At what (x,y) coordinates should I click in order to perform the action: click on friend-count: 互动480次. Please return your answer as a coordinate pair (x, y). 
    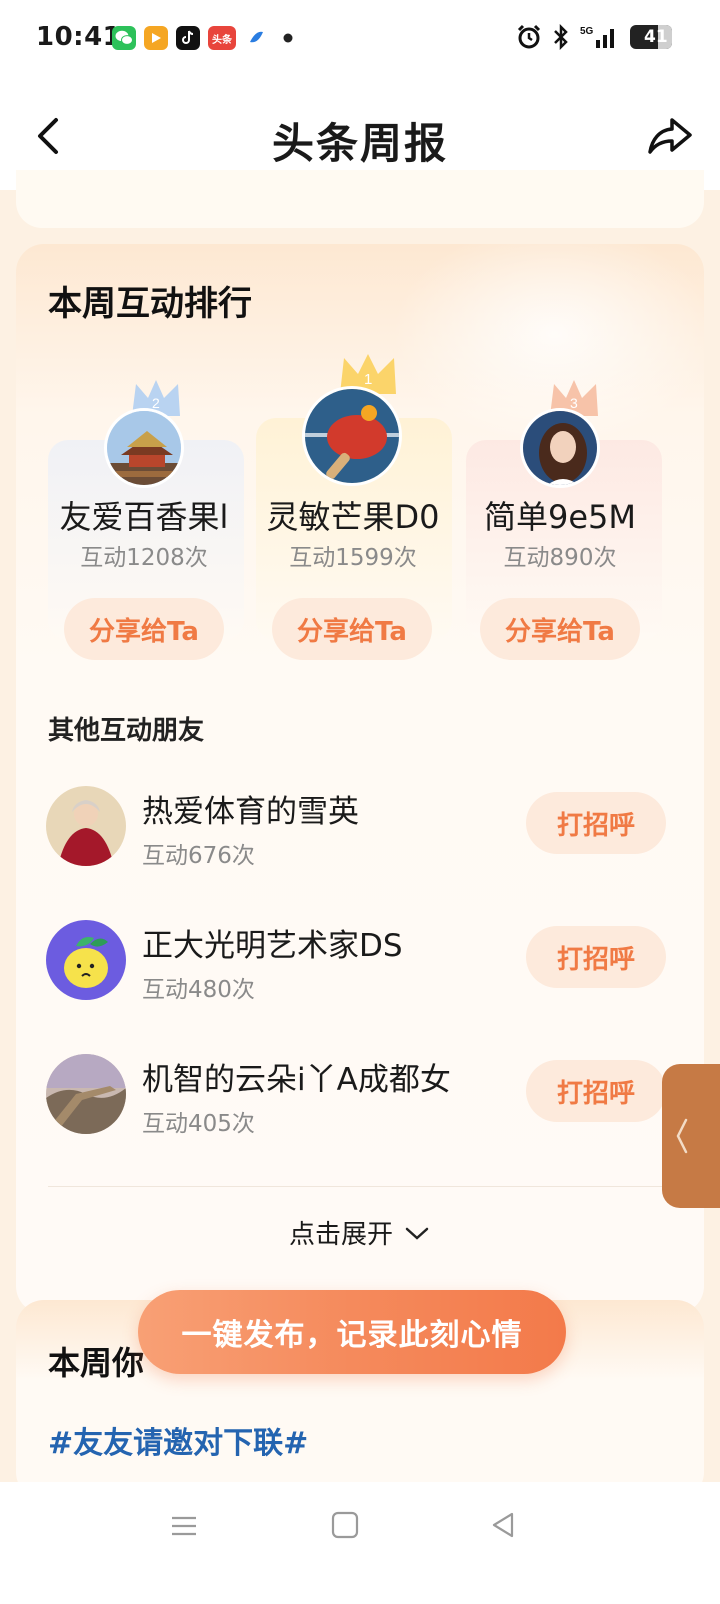
    Looking at the image, I should click on (198, 990).